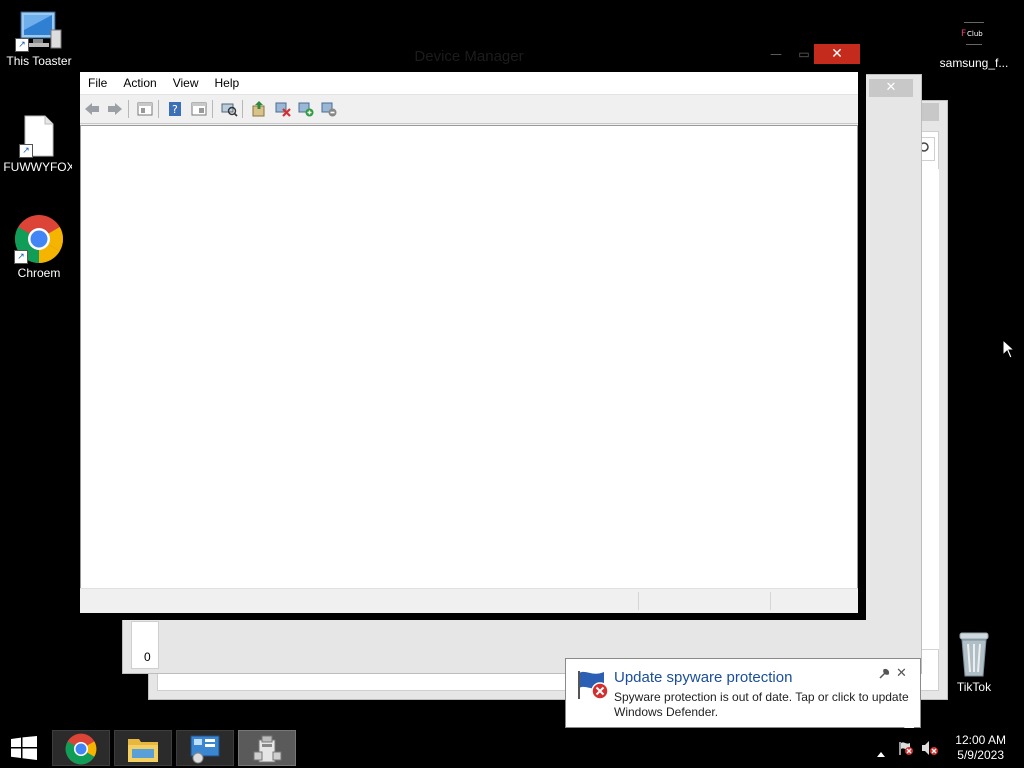 Image resolution: width=1024 pixels, height=768 pixels. Describe the element at coordinates (469, 83) in the screenshot. I see `menu-bar: File Action View Help` at that location.